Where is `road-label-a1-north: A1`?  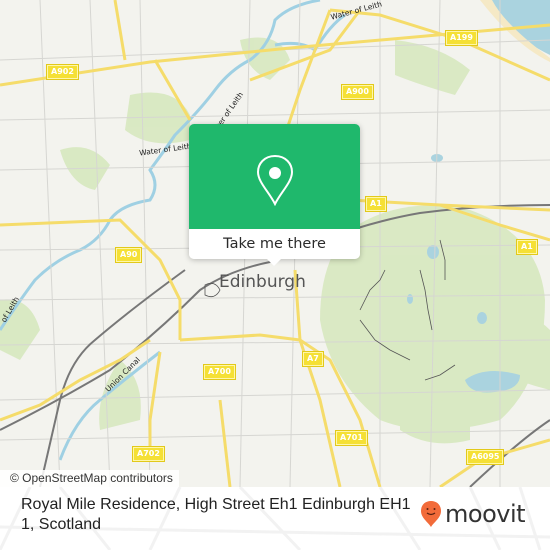 road-label-a1-north: A1 is located at coordinates (376, 204).